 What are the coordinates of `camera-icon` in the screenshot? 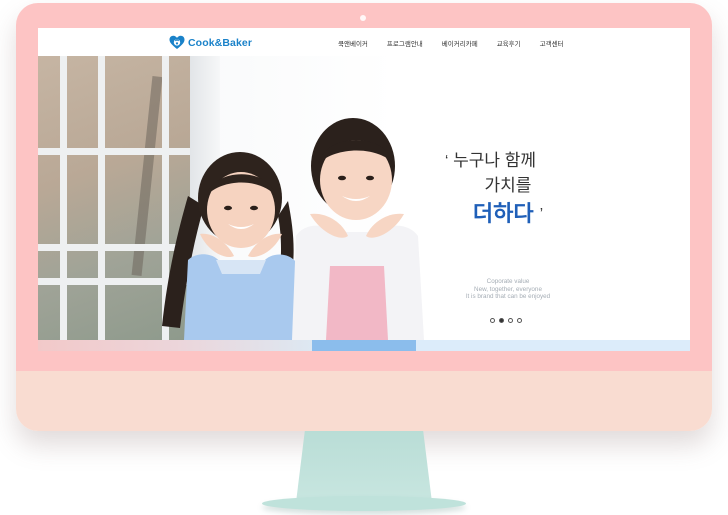 It's located at (363, 18).